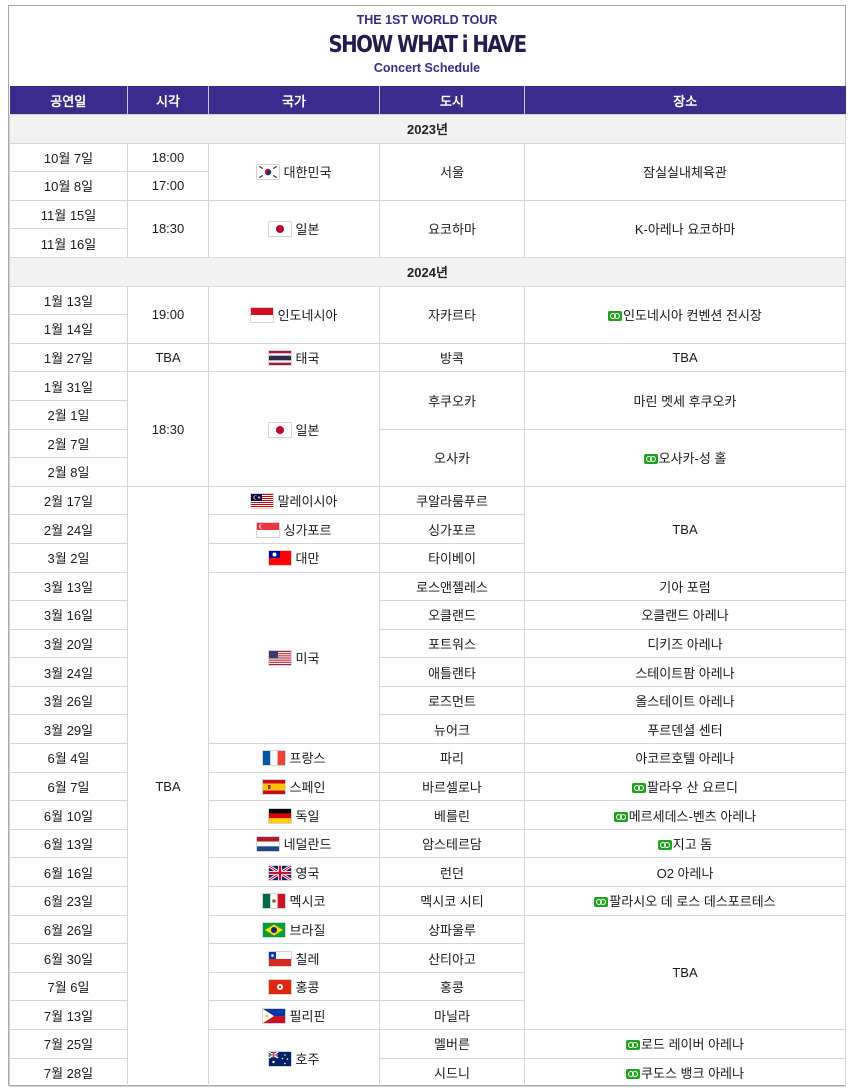 This screenshot has width=850, height=1091. I want to click on date-cell: 3월 13일, so click(68, 586).